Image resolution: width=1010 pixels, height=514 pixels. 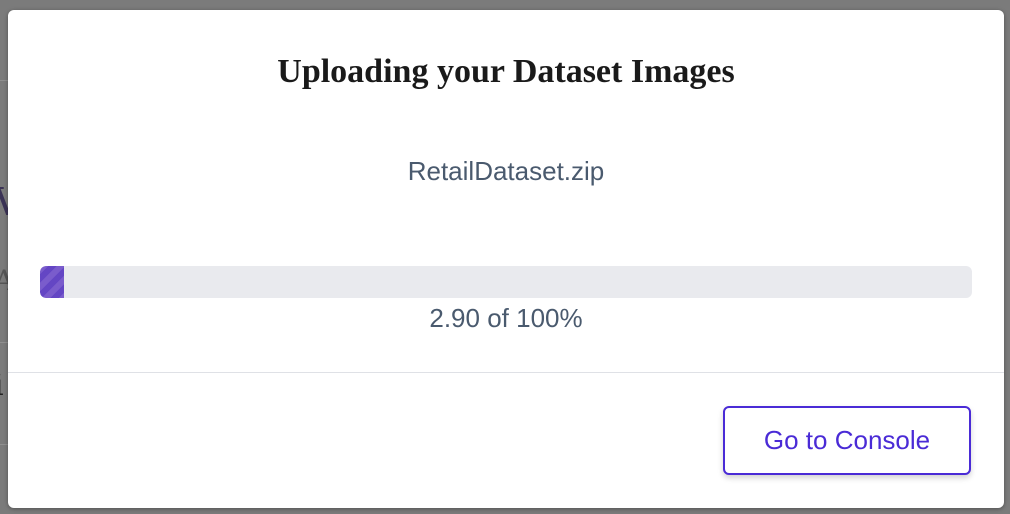 What do you see at coordinates (506, 71) in the screenshot?
I see `dialog-title: Uploading your Dataset Images` at bounding box center [506, 71].